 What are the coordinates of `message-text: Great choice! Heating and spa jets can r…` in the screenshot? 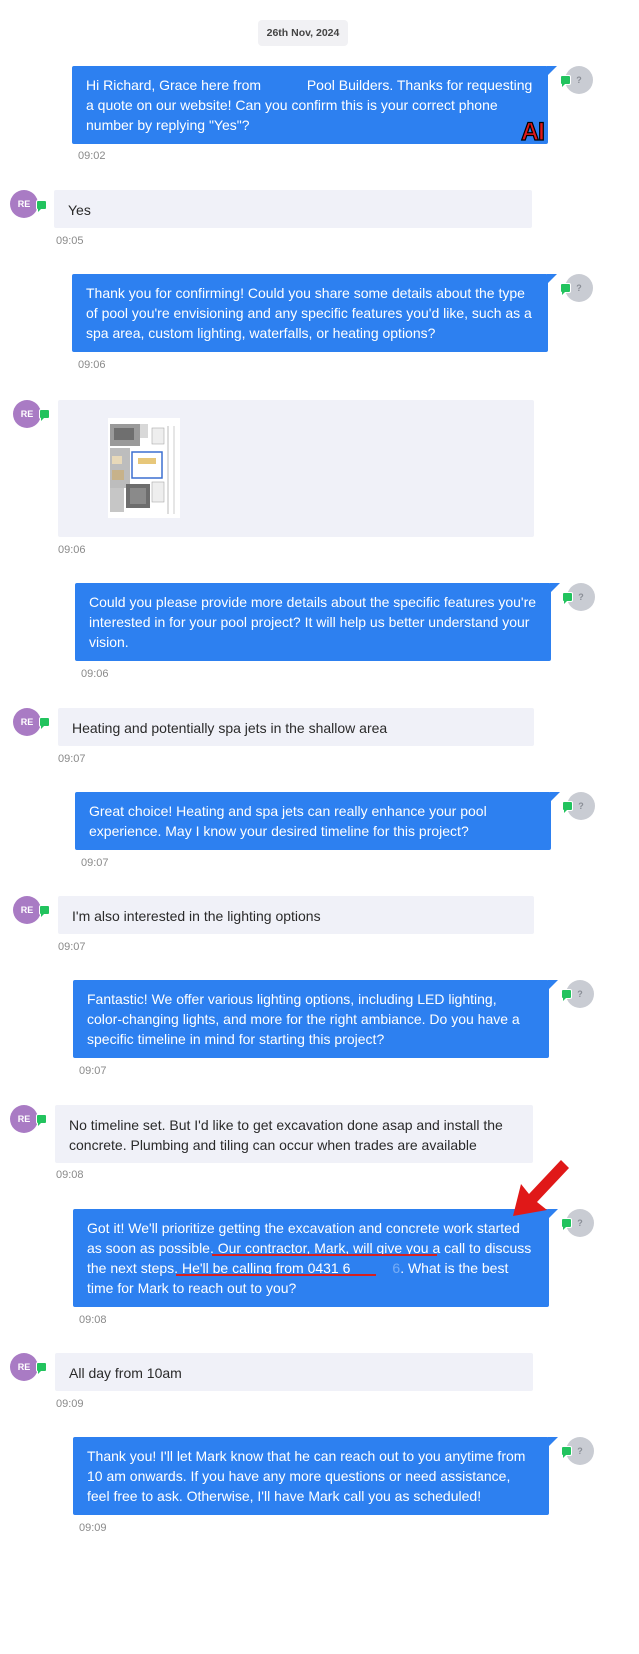 It's located at (288, 821).